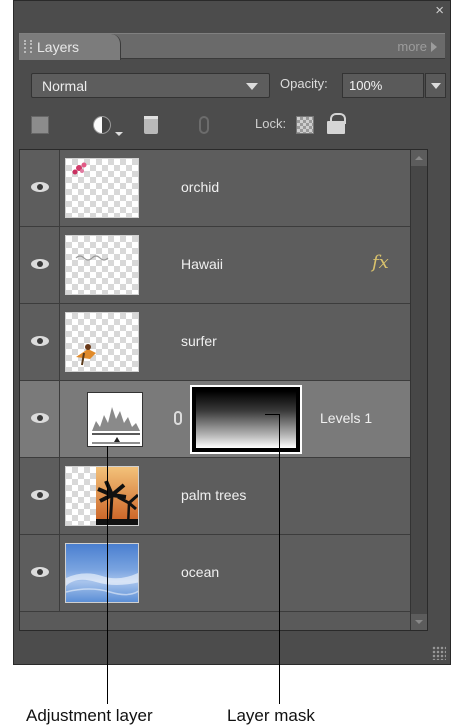 The width and height of the screenshot is (455, 728). What do you see at coordinates (223, 188) in the screenshot?
I see `layer-row-orchid: orchid` at bounding box center [223, 188].